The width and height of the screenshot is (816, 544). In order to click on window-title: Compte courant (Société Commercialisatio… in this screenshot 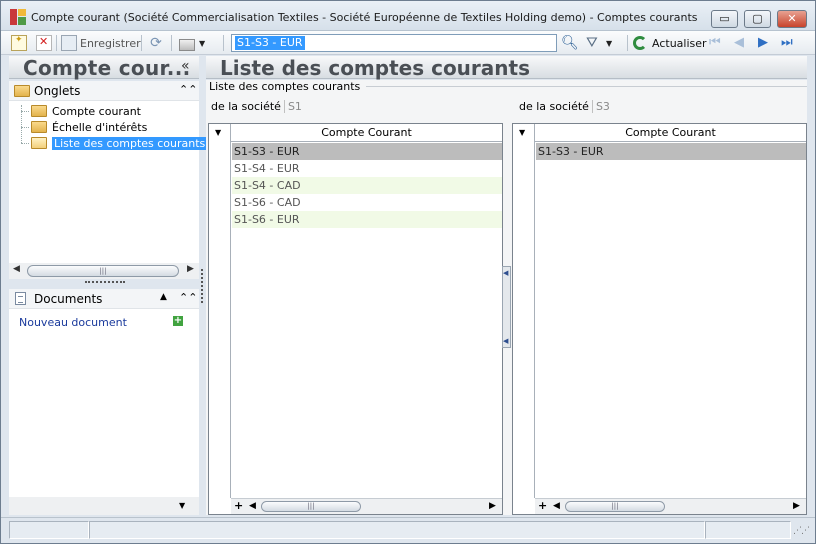, I will do `click(364, 17)`.